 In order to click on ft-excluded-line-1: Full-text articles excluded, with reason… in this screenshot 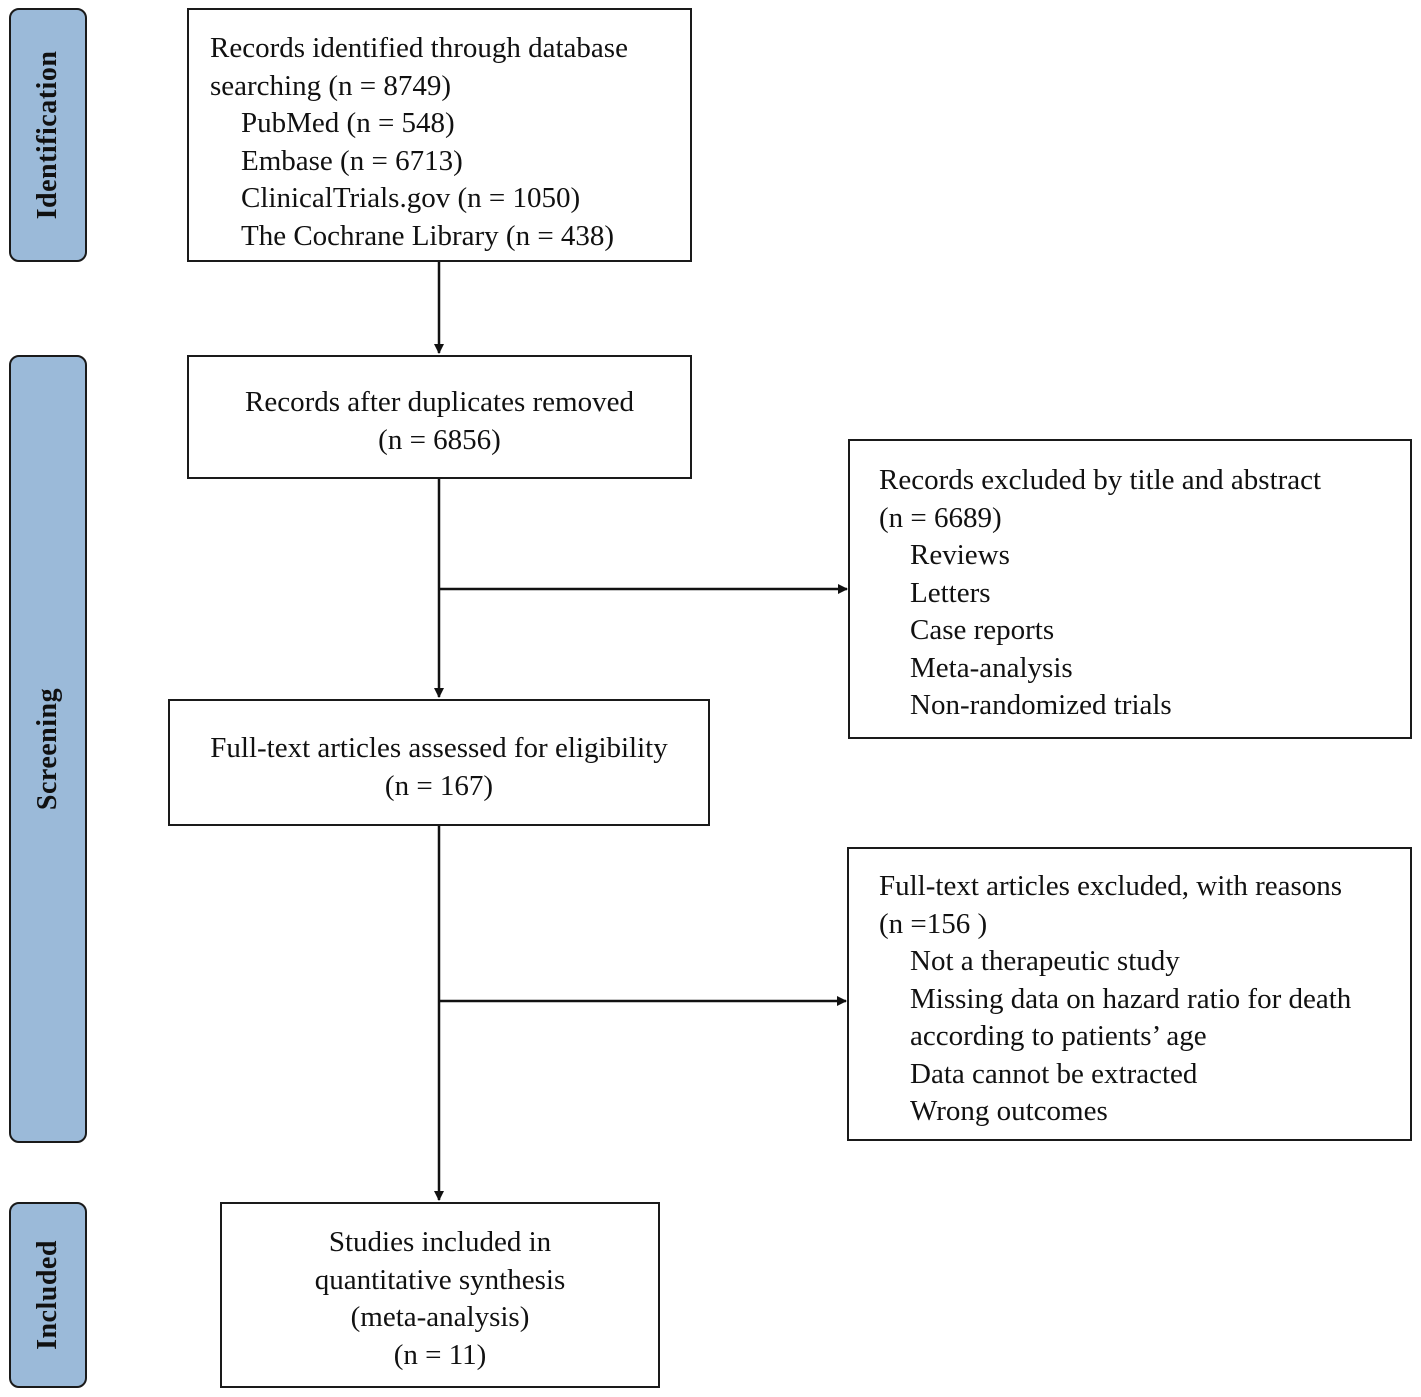, I will do `click(1111, 886)`.